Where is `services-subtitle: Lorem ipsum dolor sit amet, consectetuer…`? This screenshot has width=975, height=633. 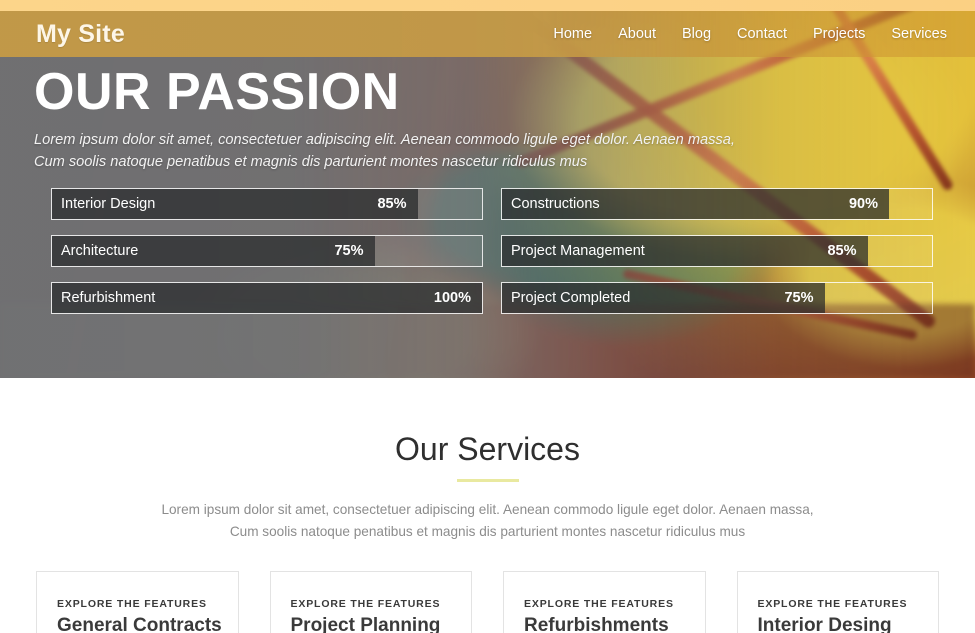 services-subtitle: Lorem ipsum dolor sit amet, consectetuer… is located at coordinates (488, 521).